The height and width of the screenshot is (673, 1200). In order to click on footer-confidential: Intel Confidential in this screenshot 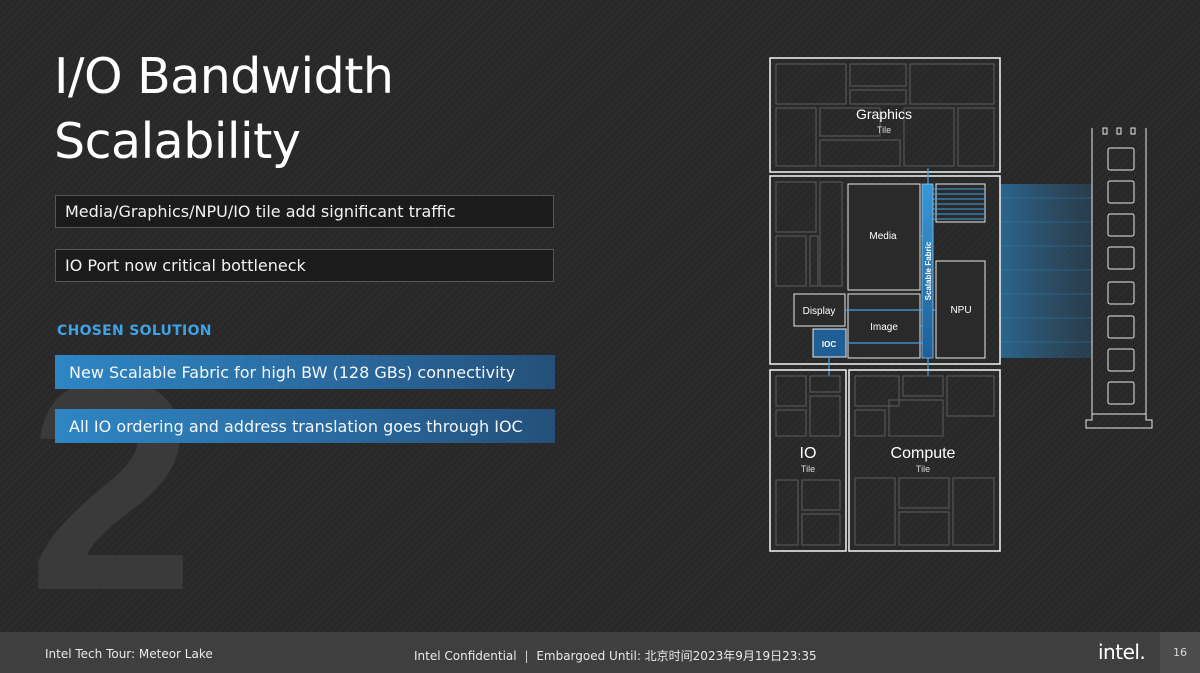, I will do `click(465, 656)`.